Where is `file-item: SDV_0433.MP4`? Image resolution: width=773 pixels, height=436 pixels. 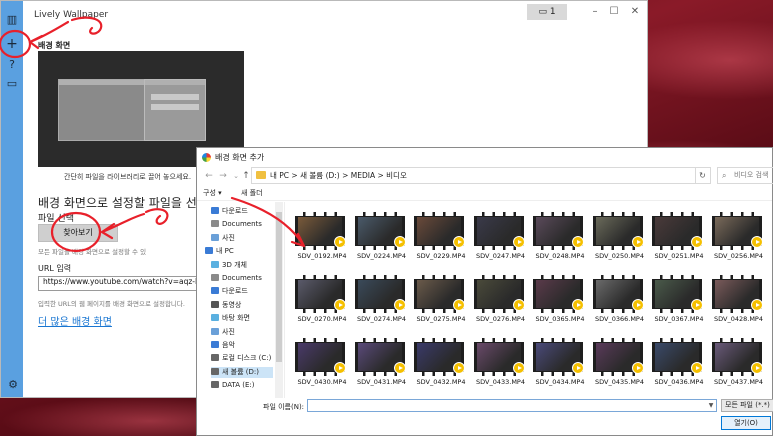 file-item: SDV_0433.MP4 is located at coordinates (499, 366).